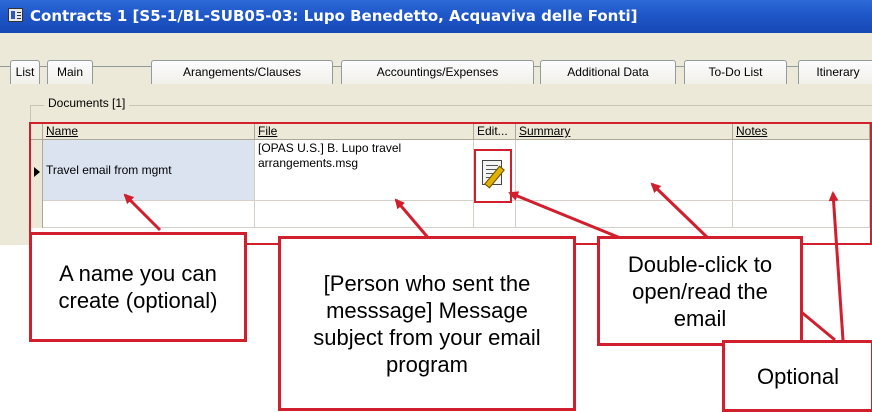  What do you see at coordinates (681, 212) in the screenshot?
I see `arrow-to-summary` at bounding box center [681, 212].